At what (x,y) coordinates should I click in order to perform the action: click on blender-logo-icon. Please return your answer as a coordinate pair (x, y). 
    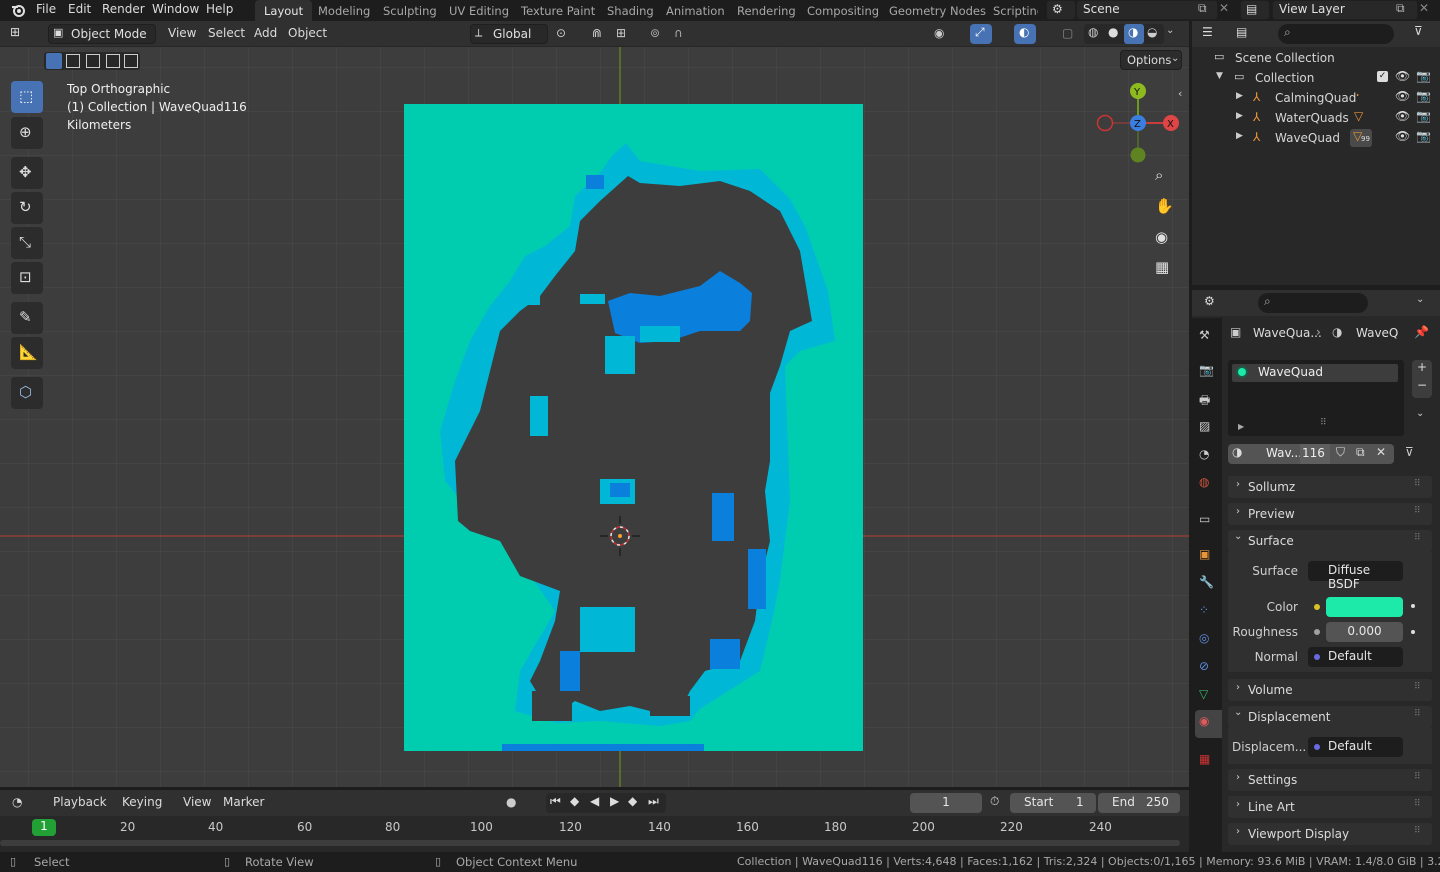
    Looking at the image, I should click on (18, 11).